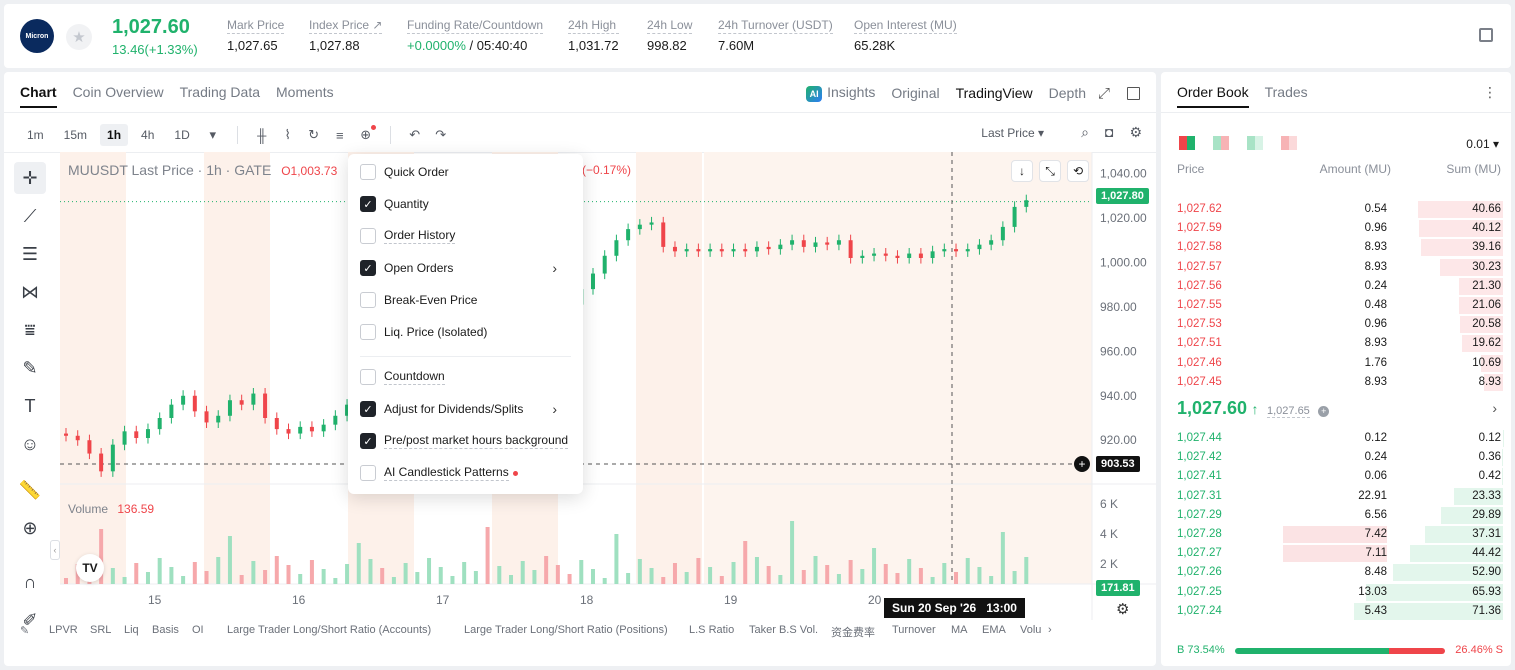 This screenshot has height=670, width=1515. I want to click on indicator-1: SRL, so click(100, 630).